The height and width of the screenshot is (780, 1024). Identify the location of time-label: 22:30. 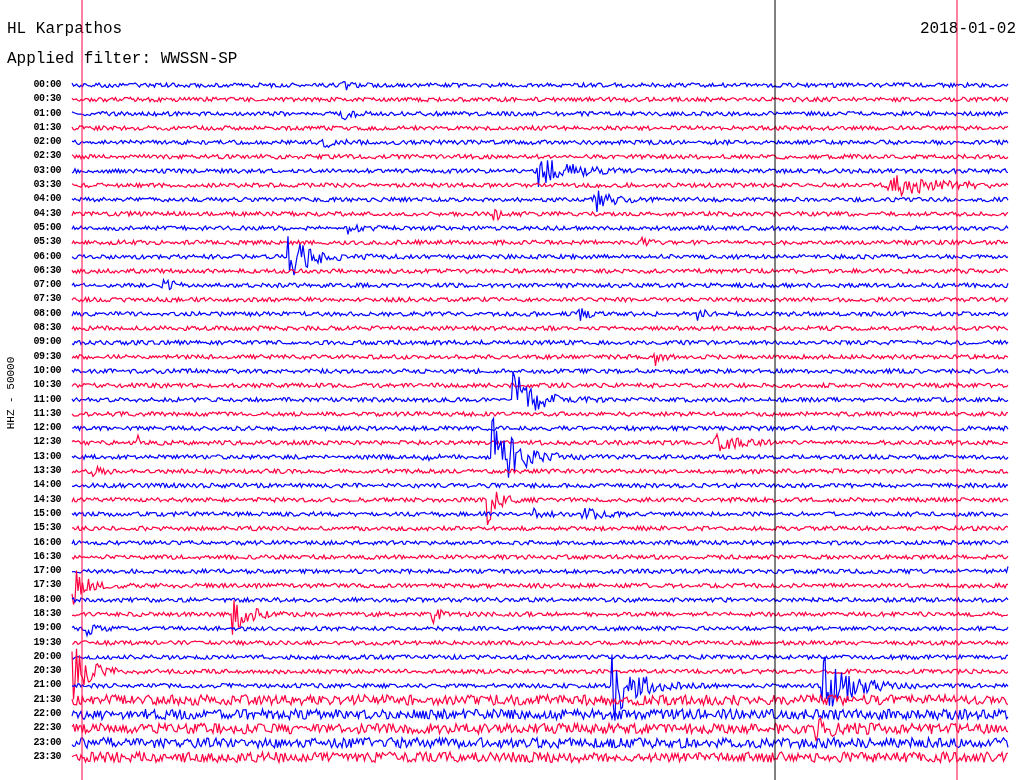
(47, 728).